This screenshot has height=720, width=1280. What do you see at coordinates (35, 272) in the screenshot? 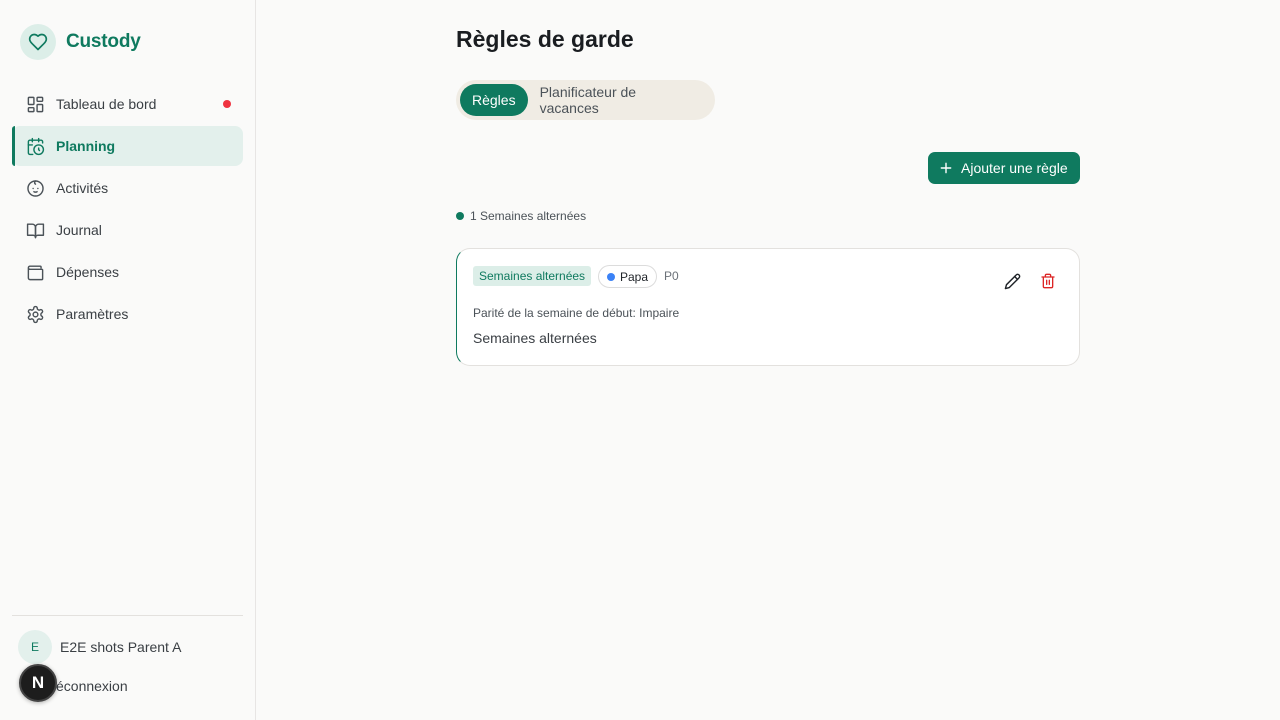
I see `wallet-icon` at bounding box center [35, 272].